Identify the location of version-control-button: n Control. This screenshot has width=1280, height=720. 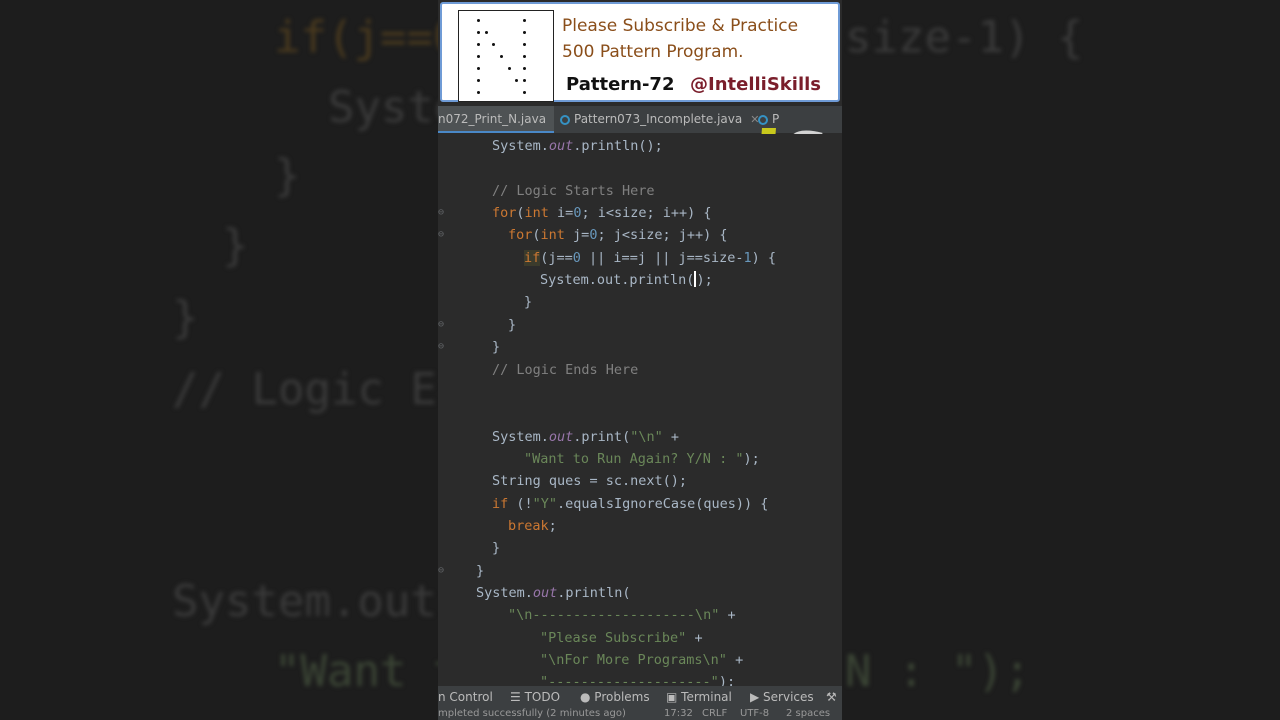
(465, 697).